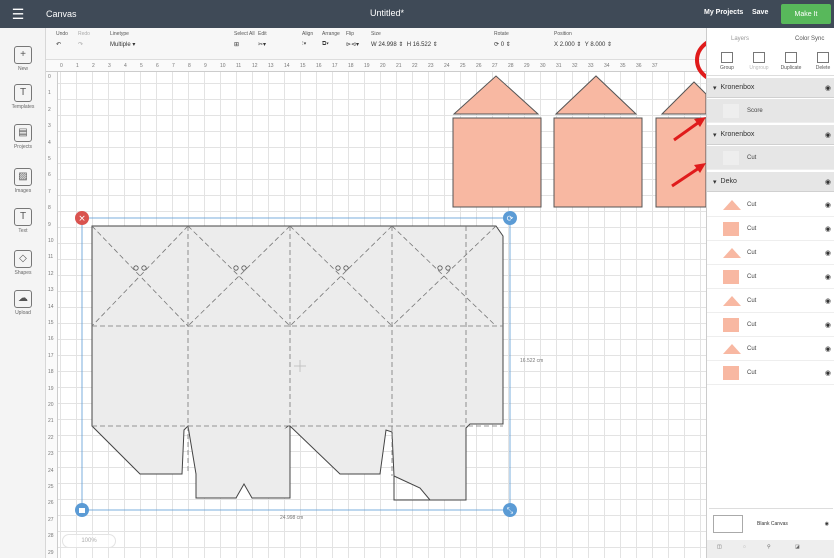 The width and height of the screenshot is (834, 558). I want to click on layers-tools: Group Ungroup Duplicate Delete, so click(770, 63).